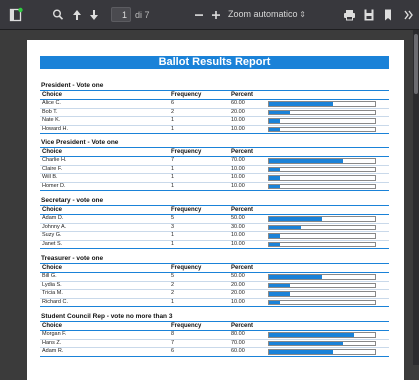  I want to click on pdf-toolbar: 1 di 7 Zoom automatico ⇕, so click(209, 15).